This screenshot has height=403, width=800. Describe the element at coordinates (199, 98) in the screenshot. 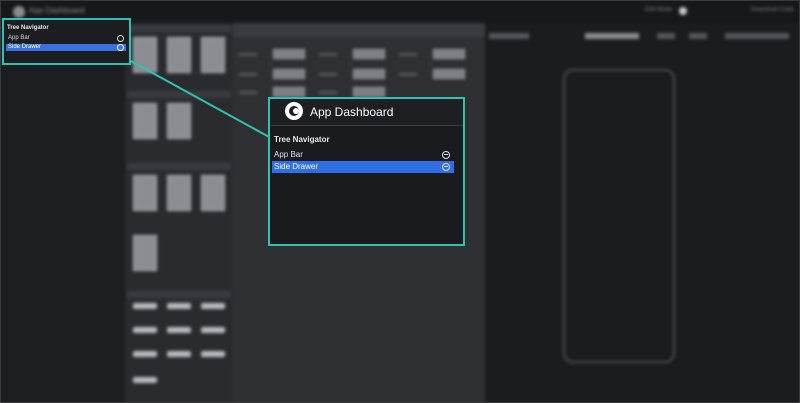

I see `connector-line` at that location.